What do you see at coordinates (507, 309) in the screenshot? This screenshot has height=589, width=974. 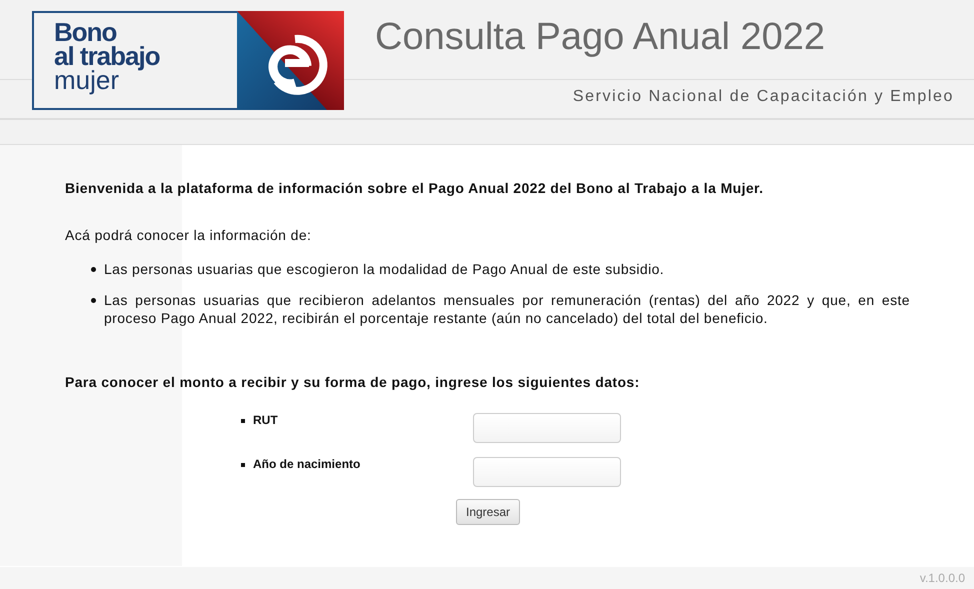 I see `bullet-text: Las personas usuarias que recibieron adelantos mensuales por remuneración (rentas) del año 2022 y que, en este proceso Pago Anual 2022, recibirán el porcentaje restante (aún no cancelado) del total del beneficio.` at bounding box center [507, 309].